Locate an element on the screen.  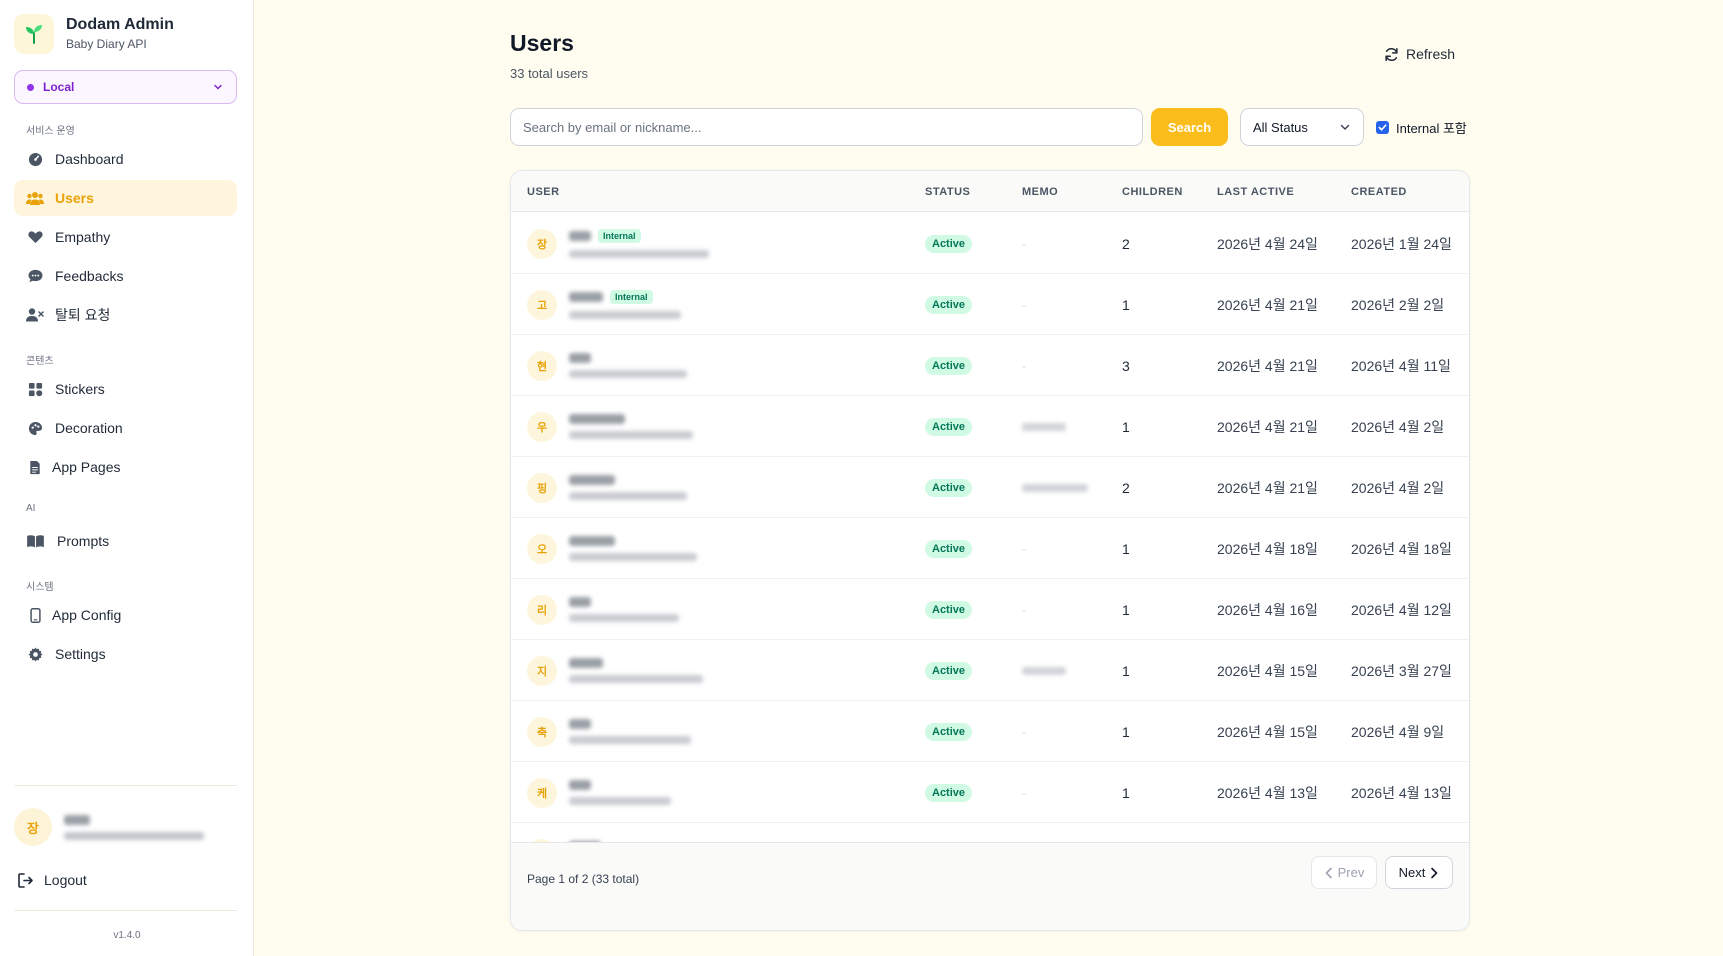
column-header-user: USER is located at coordinates (543, 192).